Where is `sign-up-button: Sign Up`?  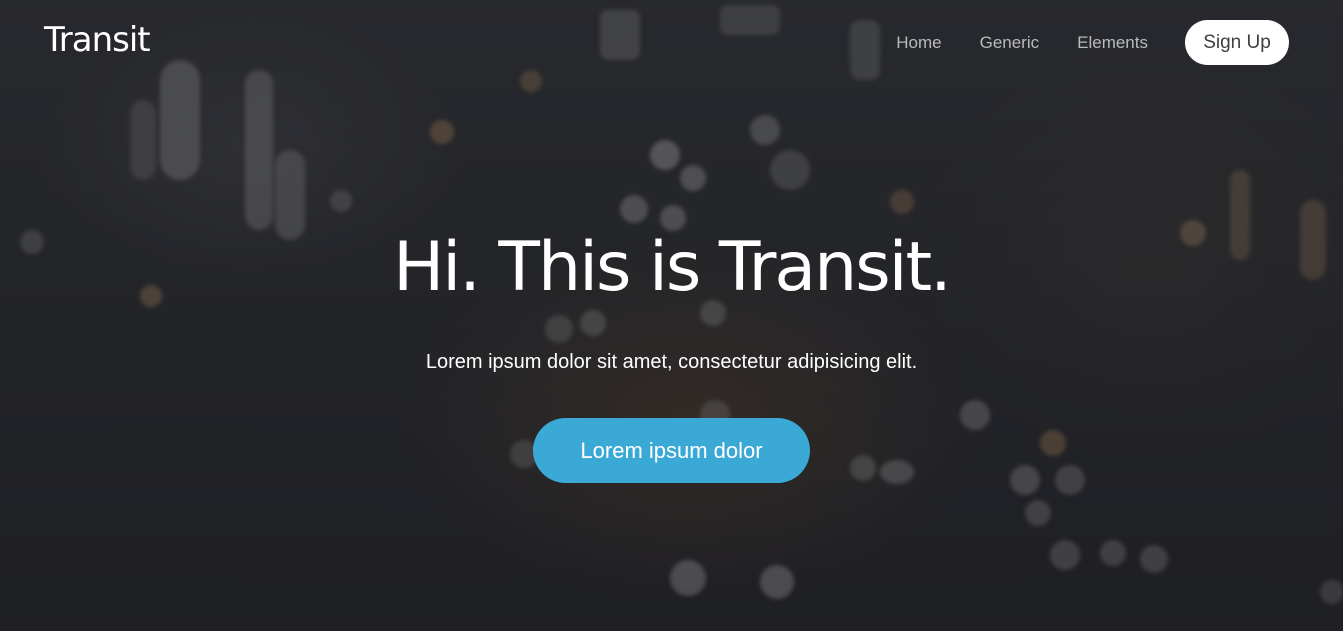
sign-up-button: Sign Up is located at coordinates (1237, 42).